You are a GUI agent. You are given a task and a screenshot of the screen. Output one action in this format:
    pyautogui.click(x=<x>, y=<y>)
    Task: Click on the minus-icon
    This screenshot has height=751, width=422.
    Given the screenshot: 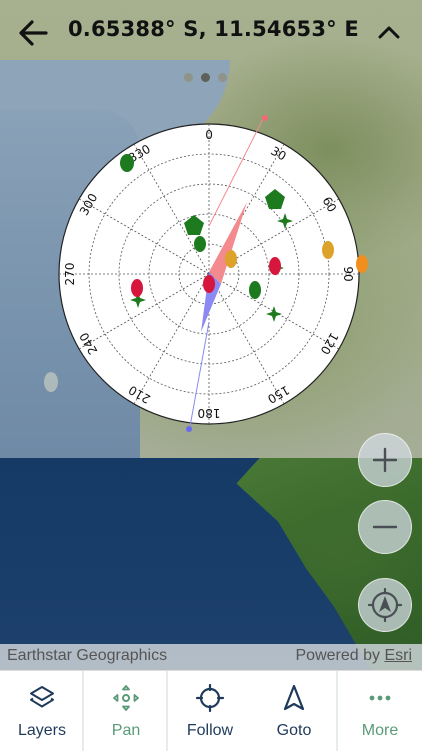 What is the action you would take?
    pyautogui.click(x=385, y=527)
    